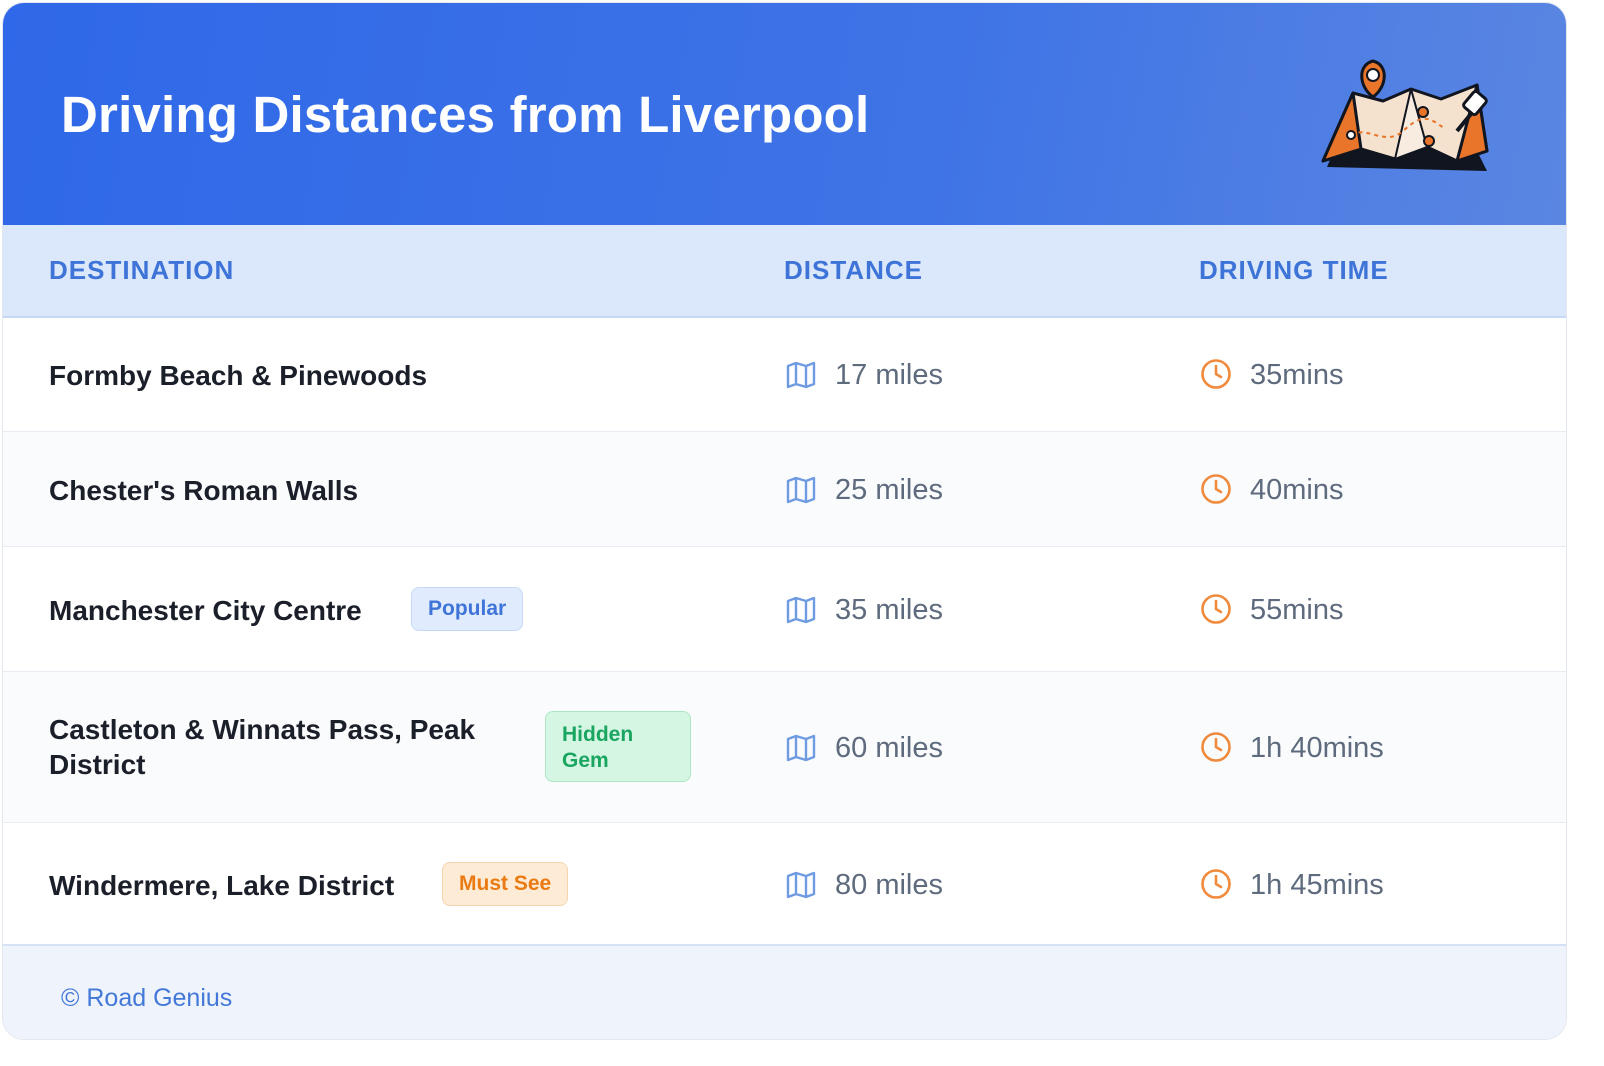  Describe the element at coordinates (889, 375) in the screenshot. I see `distance-value: 17 miles` at that location.